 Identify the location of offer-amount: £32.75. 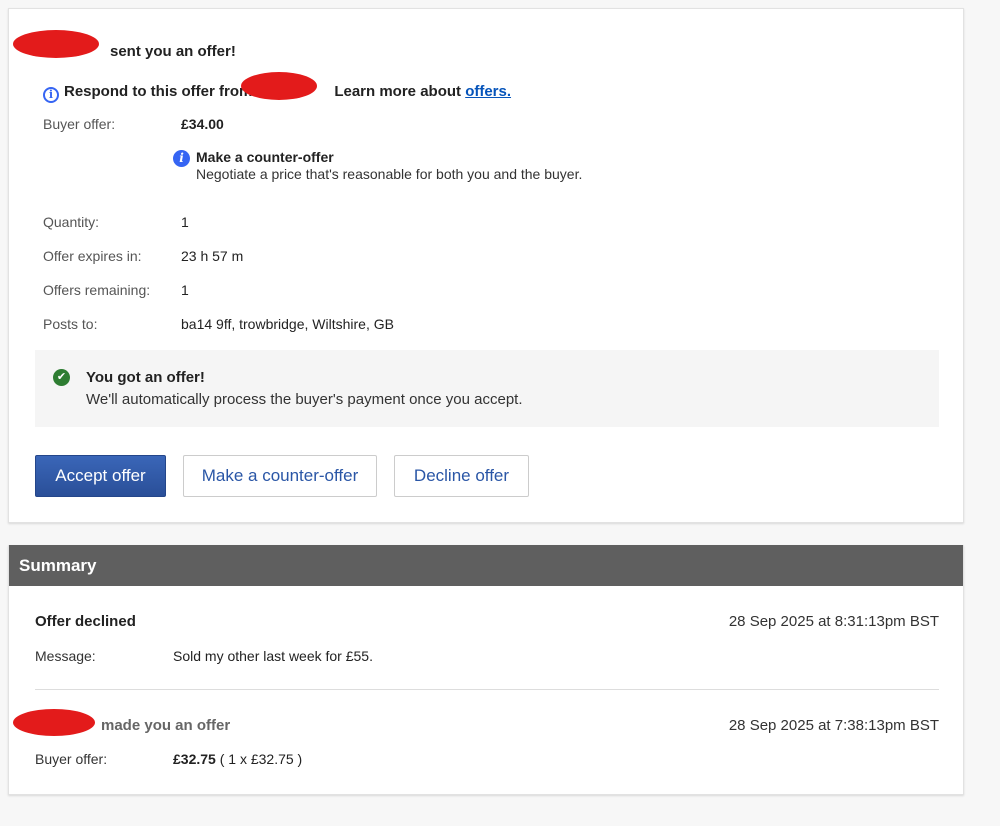
(194, 759).